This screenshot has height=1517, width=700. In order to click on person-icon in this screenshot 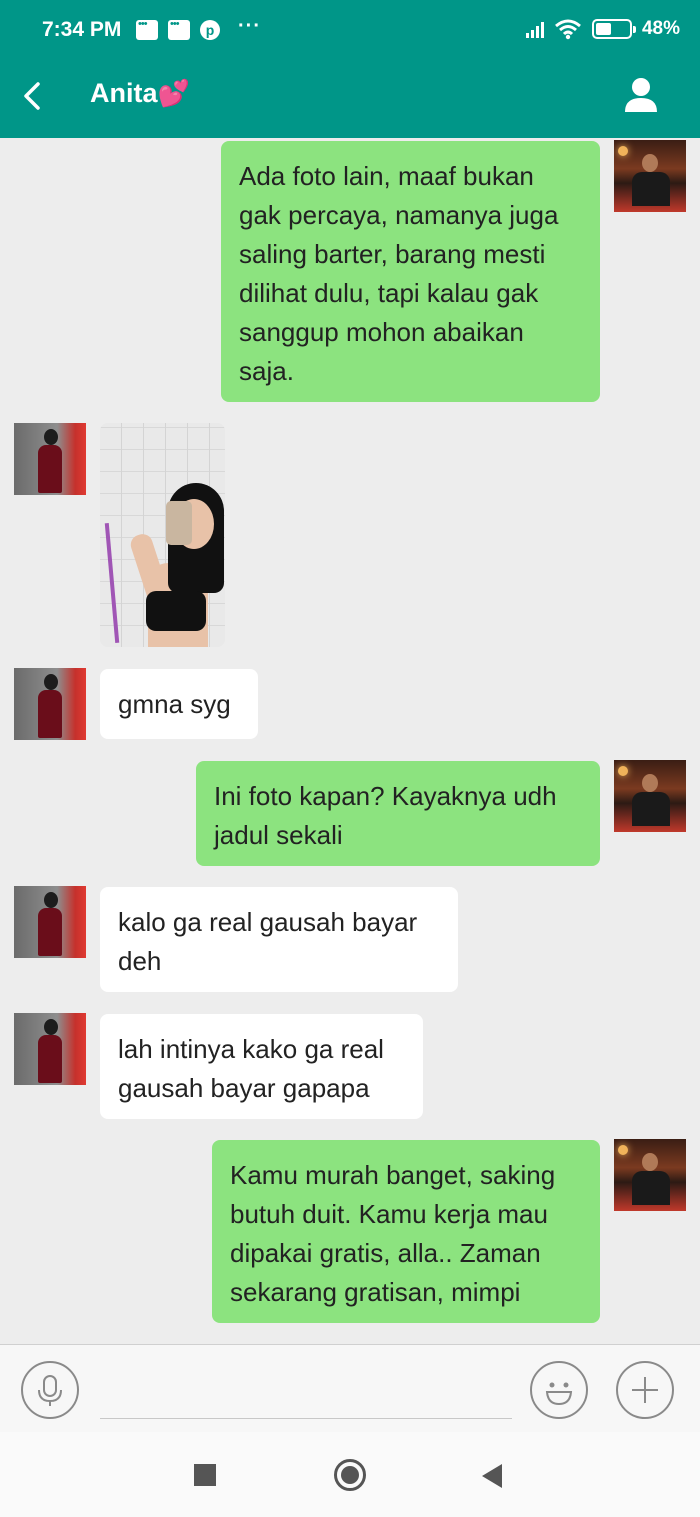, I will do `click(641, 95)`.